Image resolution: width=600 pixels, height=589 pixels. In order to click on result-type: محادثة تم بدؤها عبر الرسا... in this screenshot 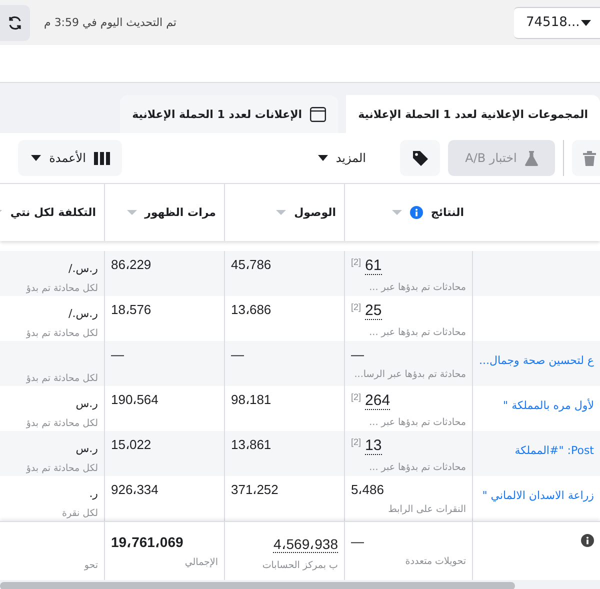, I will do `click(410, 374)`.